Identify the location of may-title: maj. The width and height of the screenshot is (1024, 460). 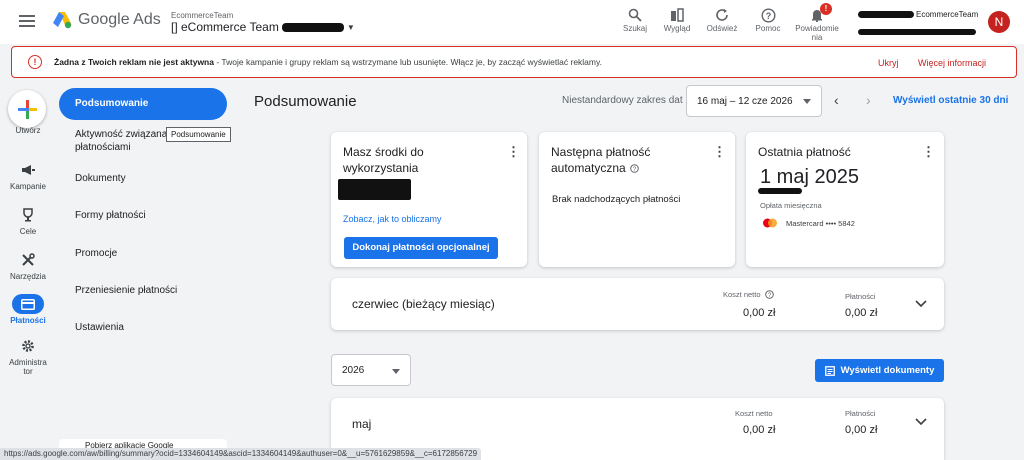
(362, 424).